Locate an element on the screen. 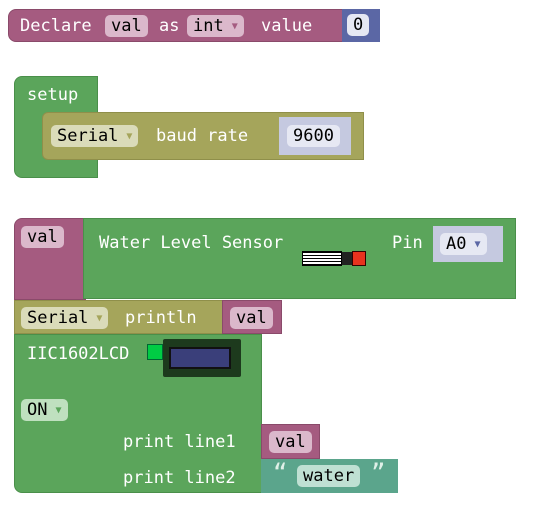 This screenshot has height=517, width=554. assign-block: val is located at coordinates (50, 259).